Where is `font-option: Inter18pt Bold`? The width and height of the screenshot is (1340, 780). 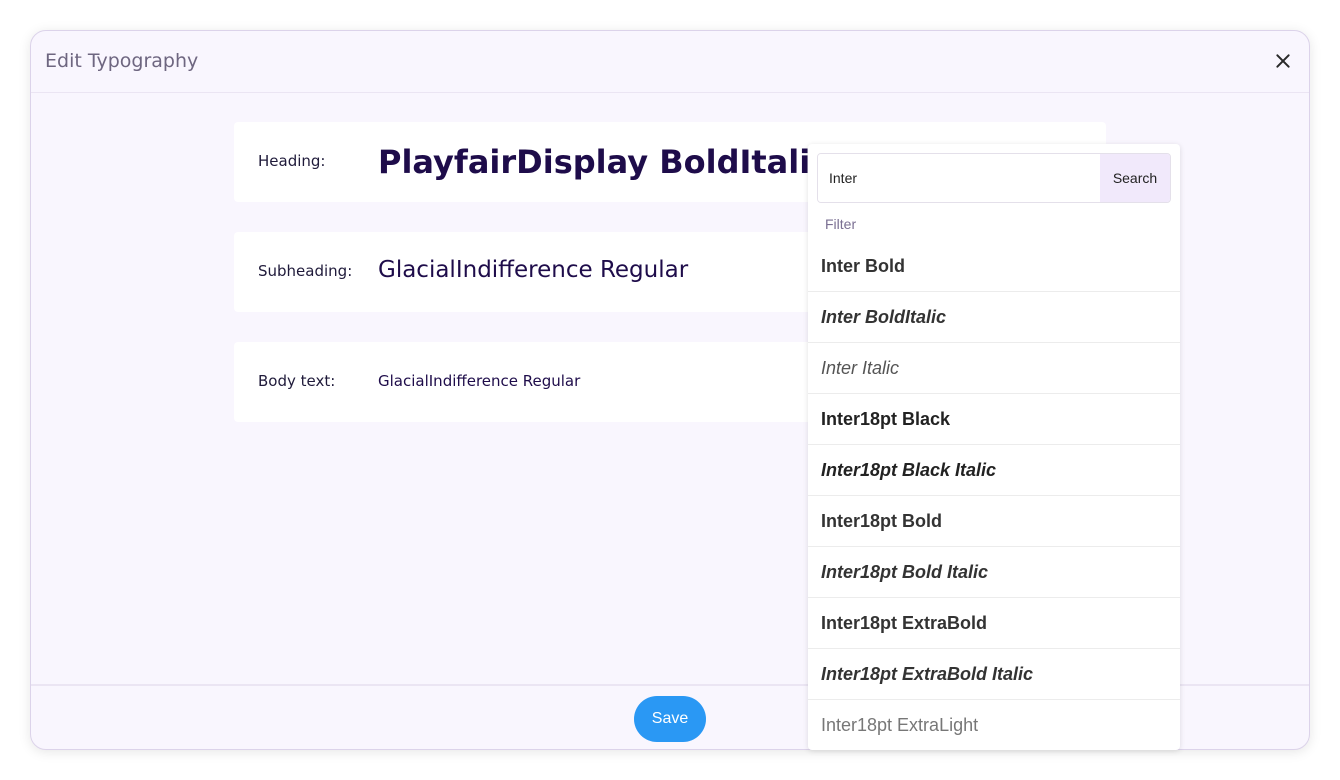 font-option: Inter18pt Bold is located at coordinates (994, 521).